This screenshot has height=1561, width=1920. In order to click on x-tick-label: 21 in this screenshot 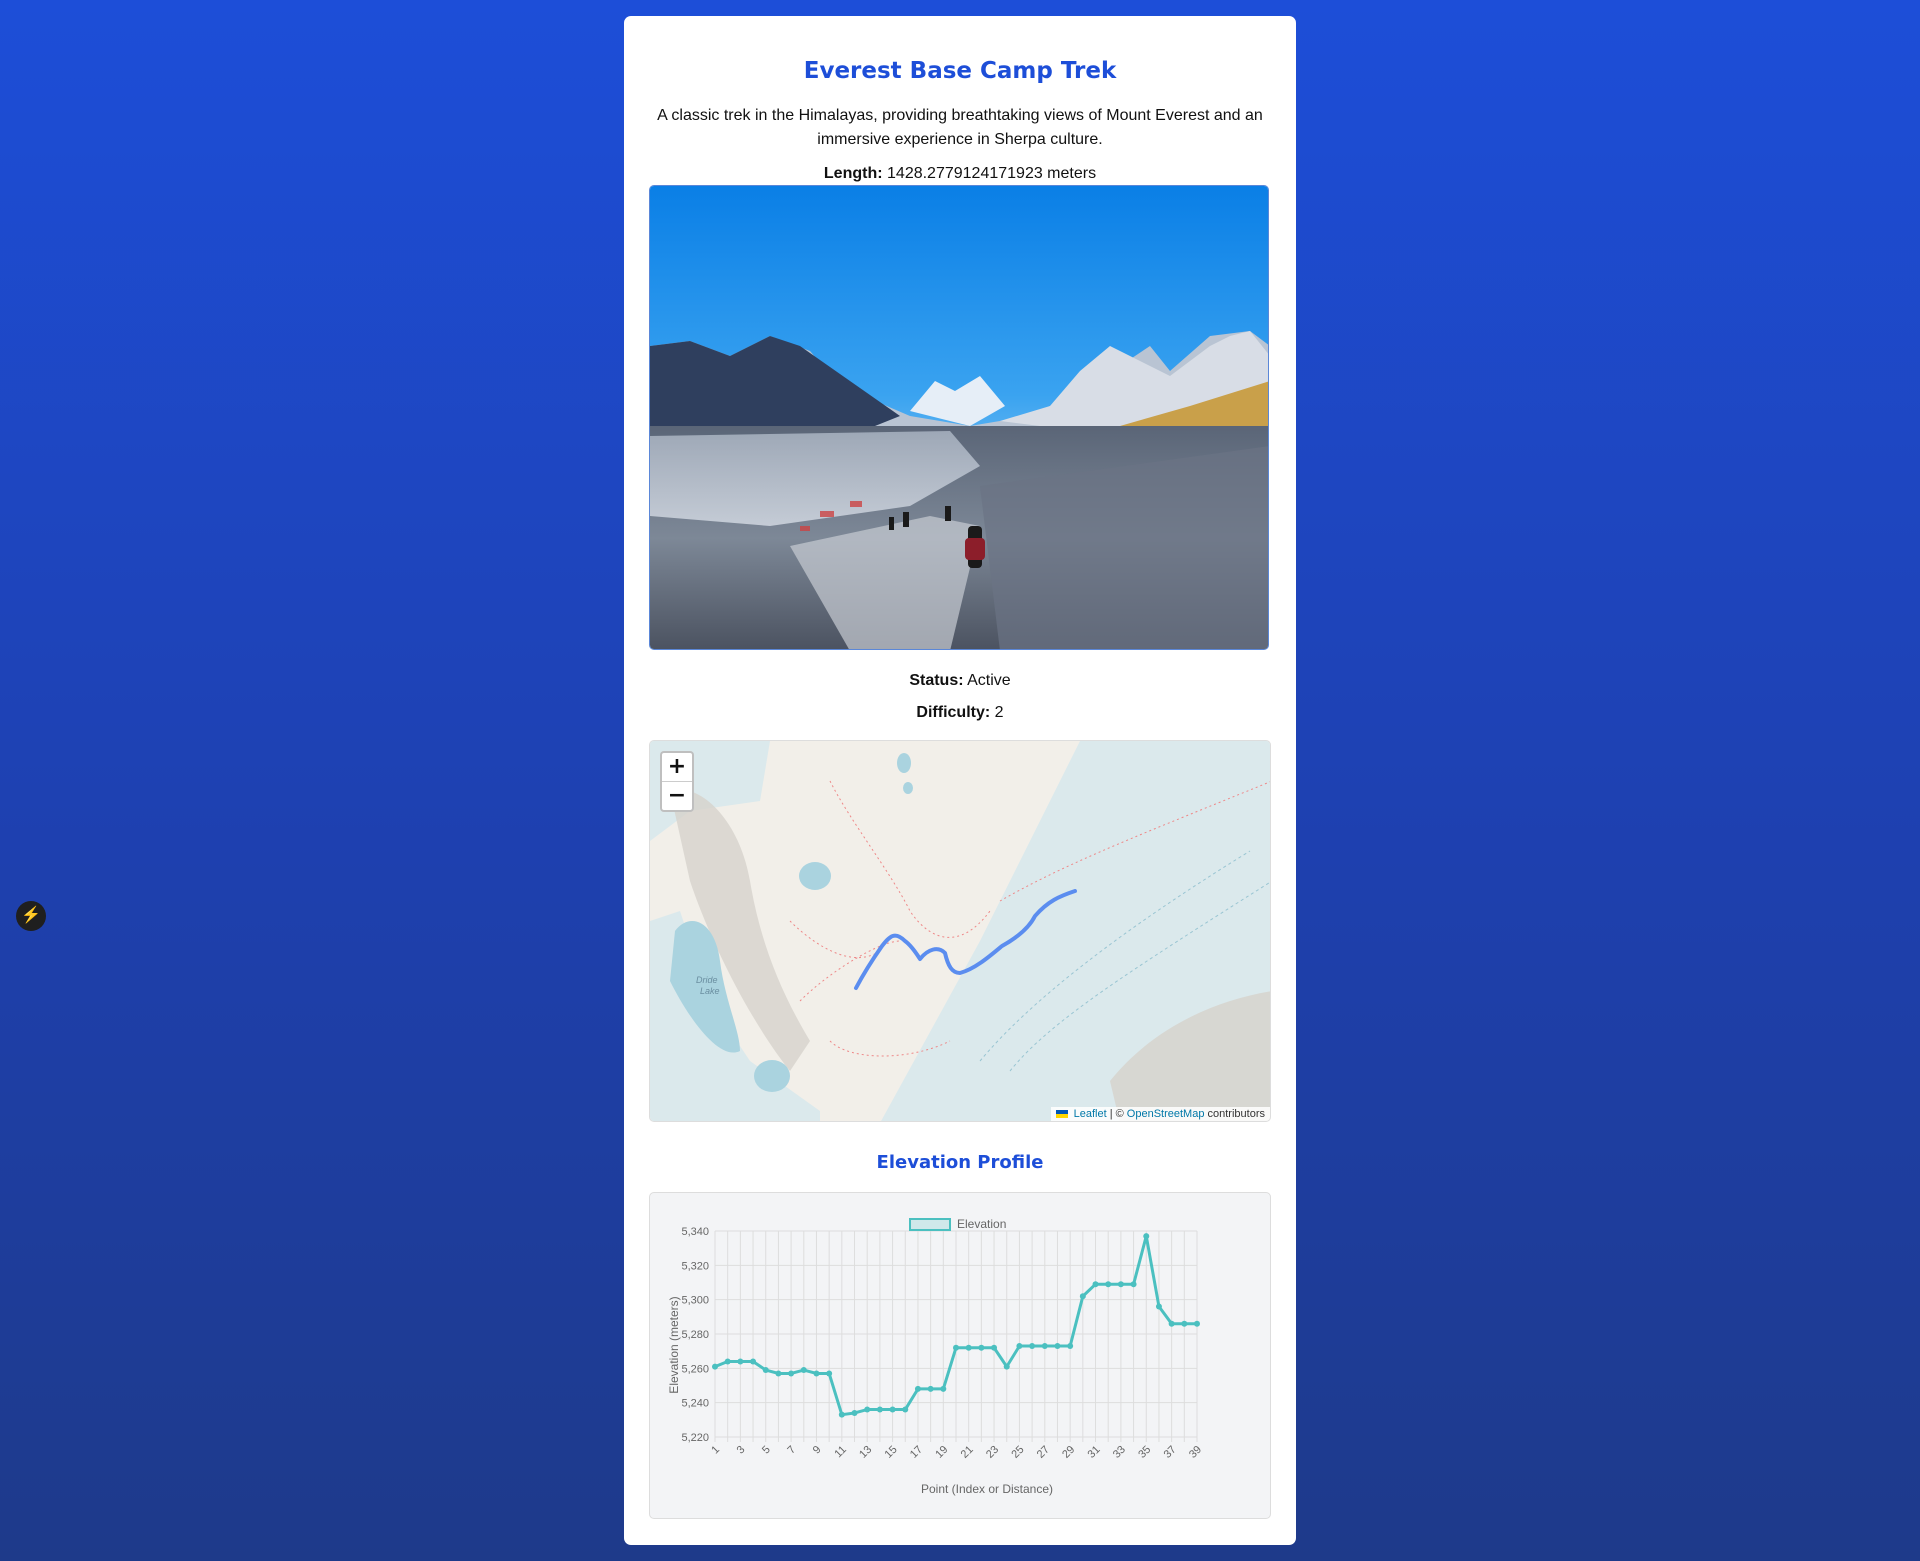, I will do `click(967, 1452)`.